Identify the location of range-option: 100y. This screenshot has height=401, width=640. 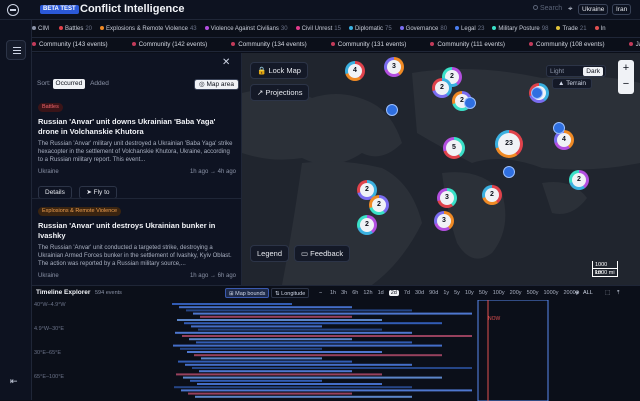
(499, 293).